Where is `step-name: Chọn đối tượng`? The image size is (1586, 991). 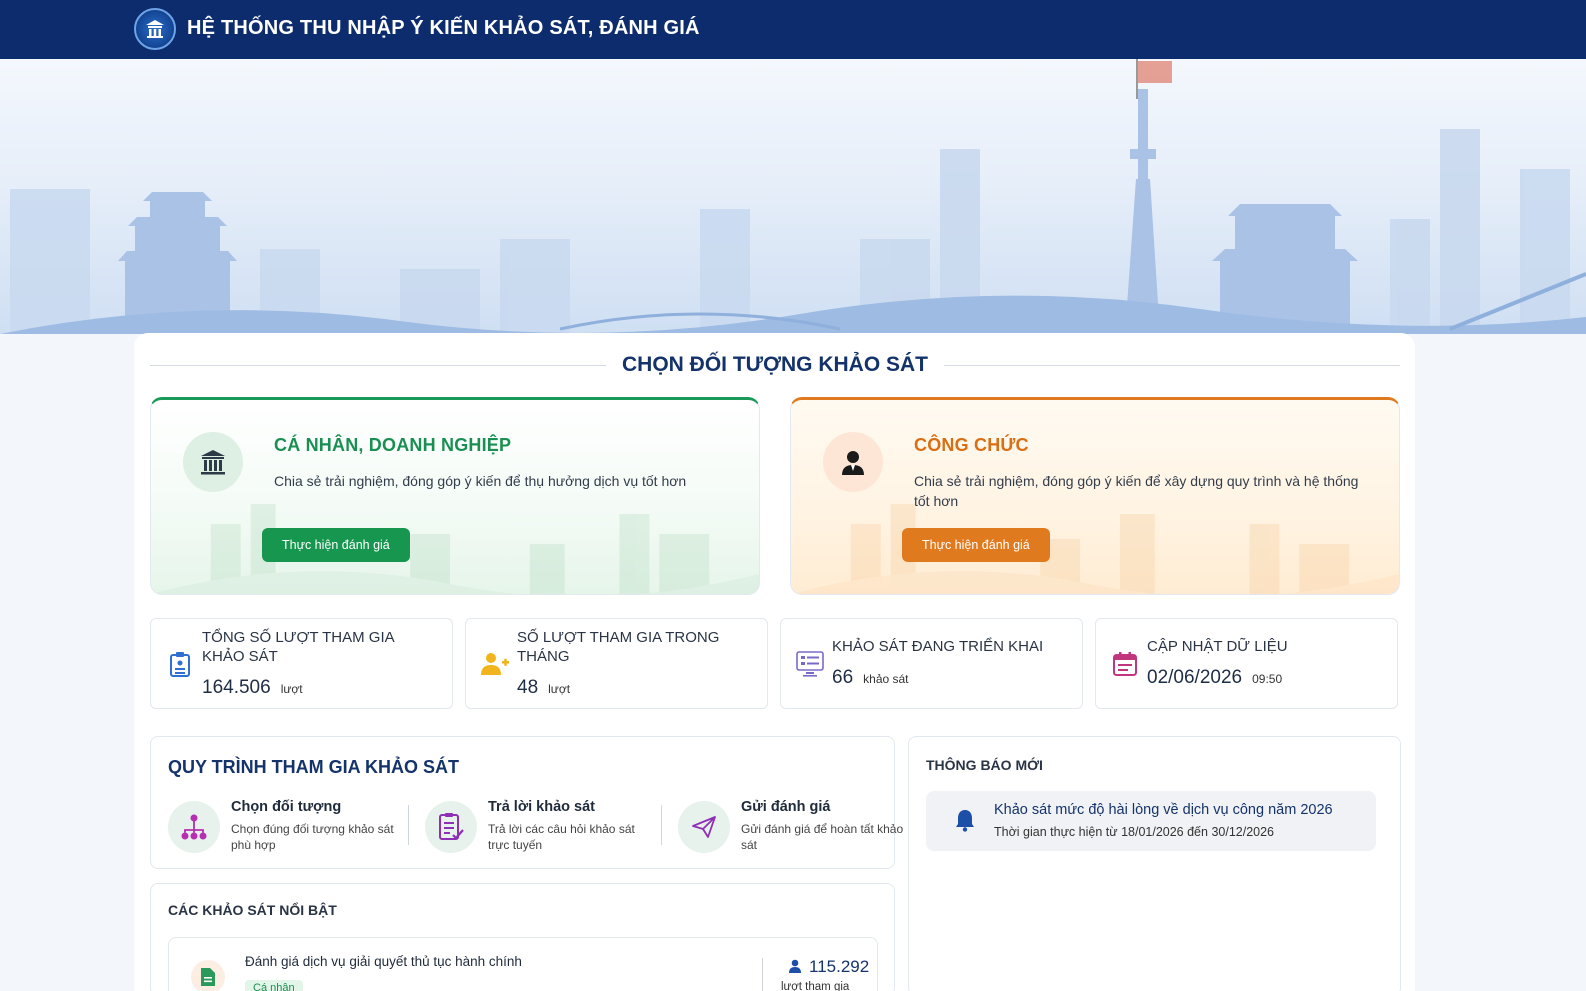 step-name: Chọn đối tượng is located at coordinates (286, 807).